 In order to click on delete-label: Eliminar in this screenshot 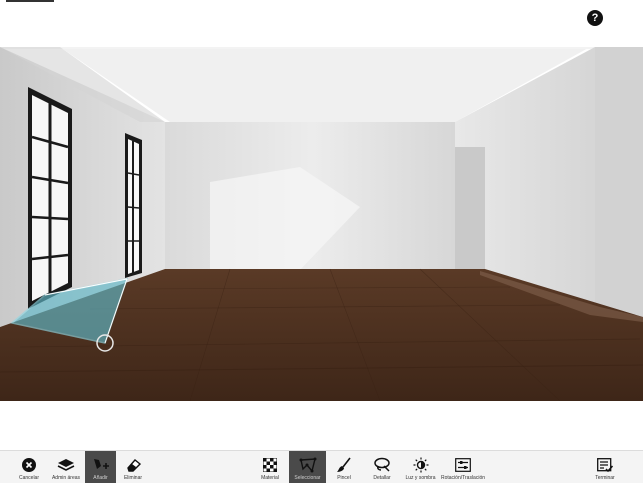, I will do `click(133, 478)`.